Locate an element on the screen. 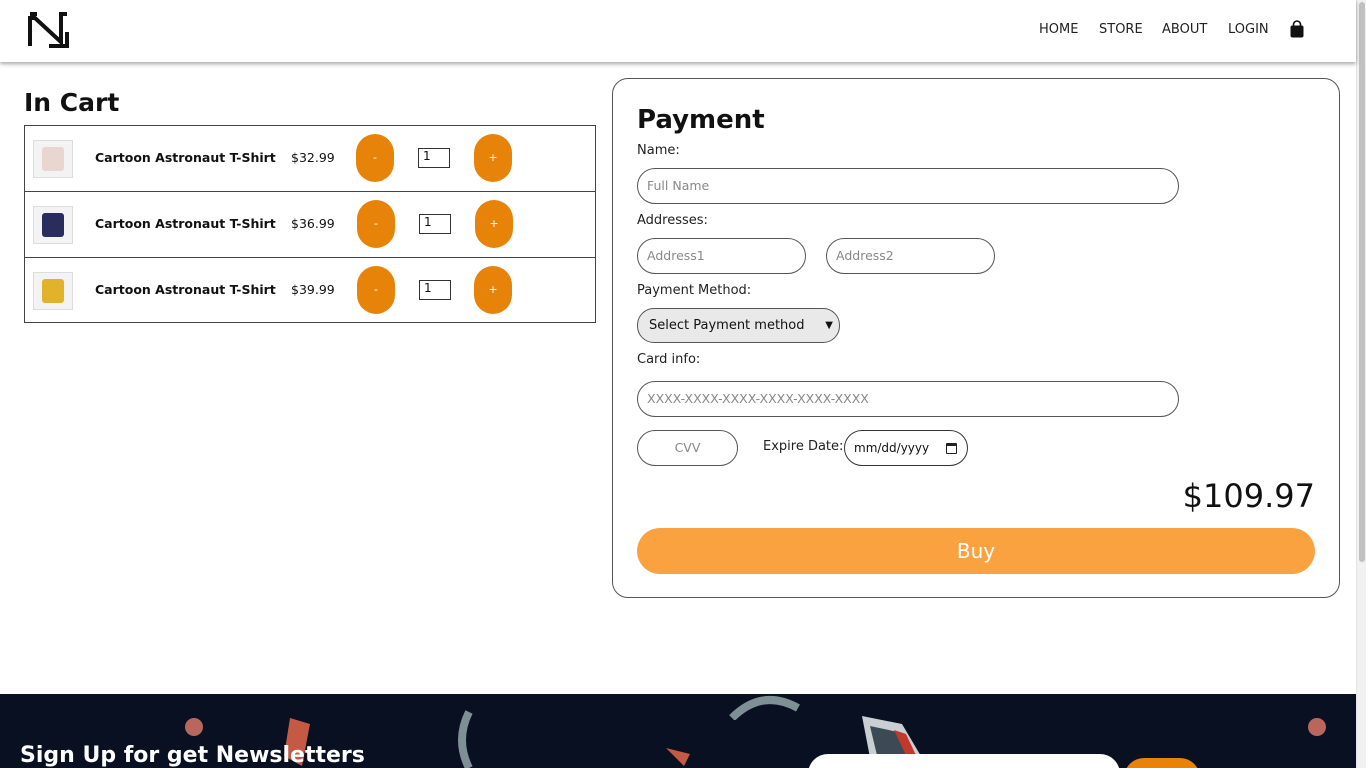 The width and height of the screenshot is (1366, 768). scrollbar-thumb is located at coordinates (1362, 282).